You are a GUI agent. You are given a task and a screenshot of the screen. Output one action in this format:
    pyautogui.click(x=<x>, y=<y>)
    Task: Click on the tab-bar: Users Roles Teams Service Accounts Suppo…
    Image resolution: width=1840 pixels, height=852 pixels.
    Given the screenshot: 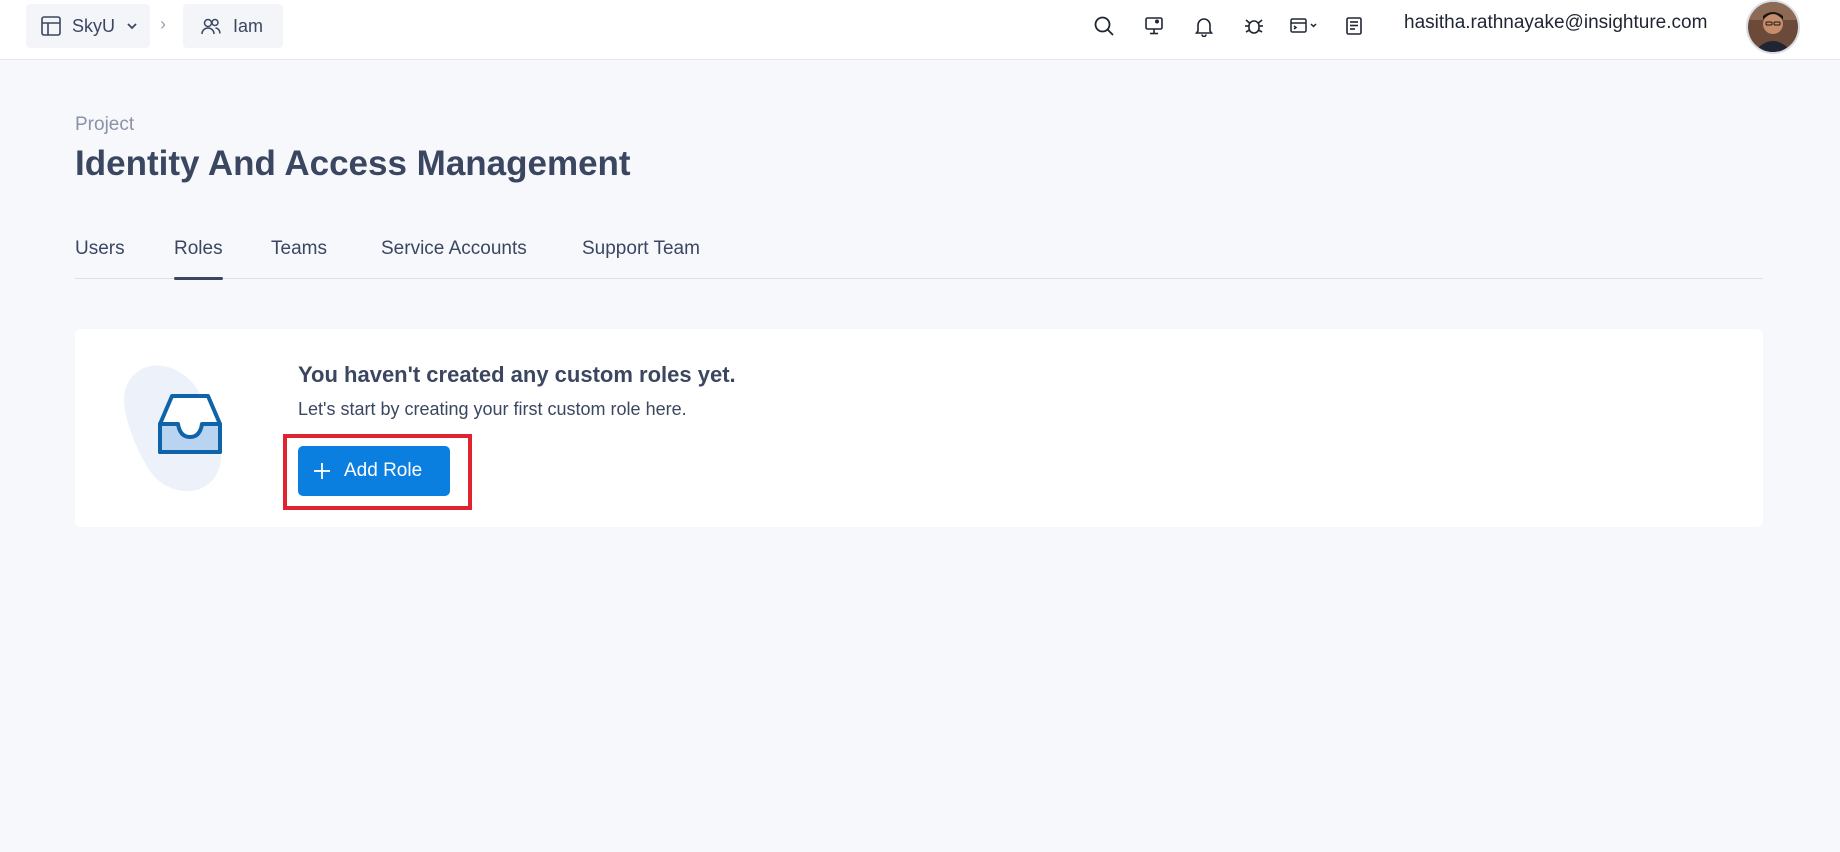 What is the action you would take?
    pyautogui.click(x=919, y=251)
    